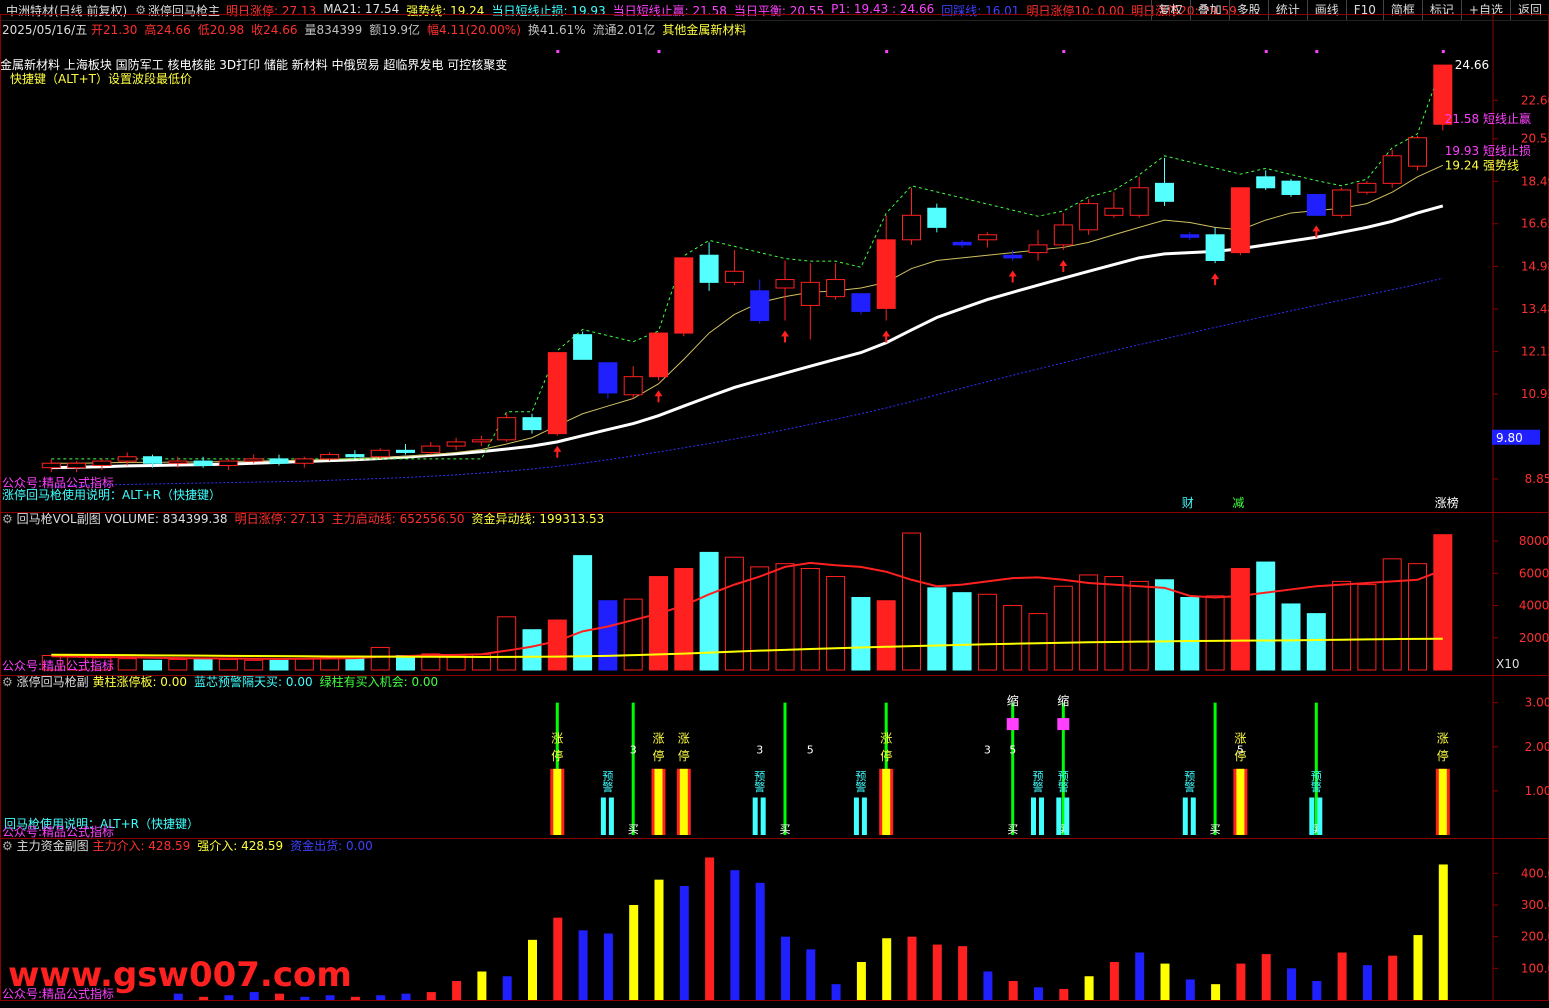 The image size is (1549, 1008). What do you see at coordinates (810, 749) in the screenshot?
I see `count-label: 5` at bounding box center [810, 749].